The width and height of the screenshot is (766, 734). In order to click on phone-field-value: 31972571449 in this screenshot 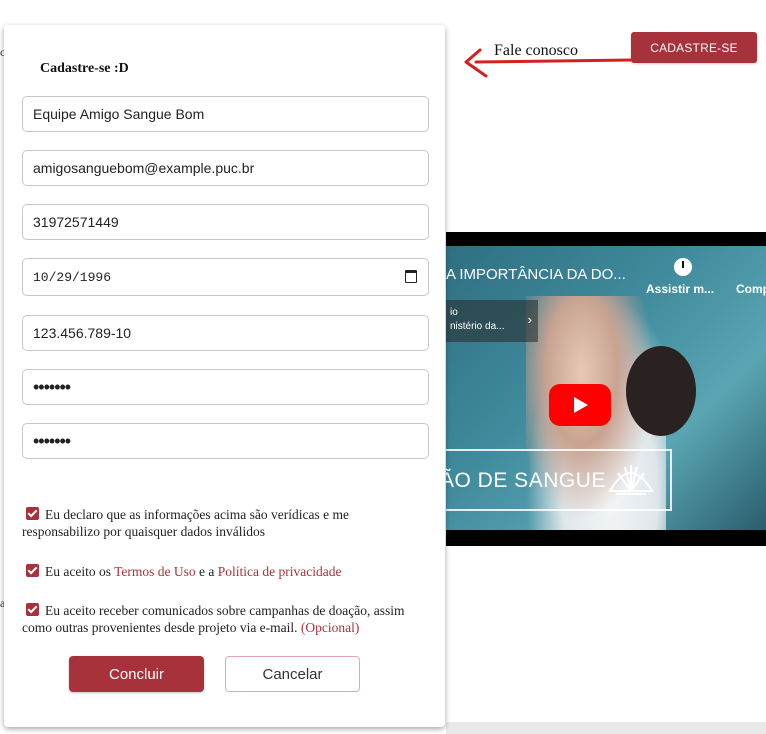, I will do `click(76, 222)`.